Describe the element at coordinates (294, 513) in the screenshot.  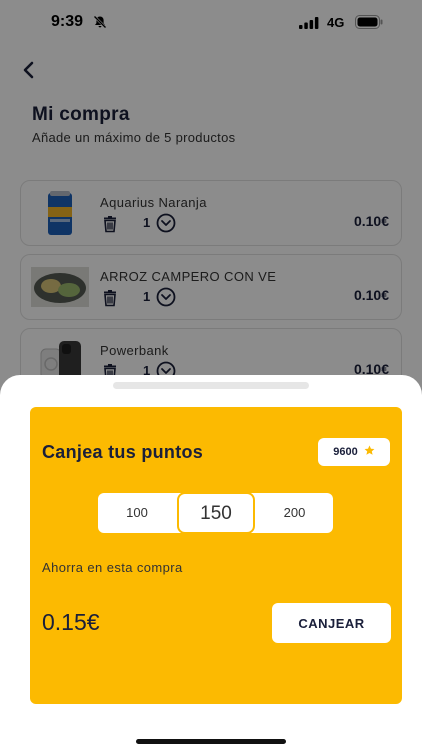
I see `points-option-200: 200` at that location.